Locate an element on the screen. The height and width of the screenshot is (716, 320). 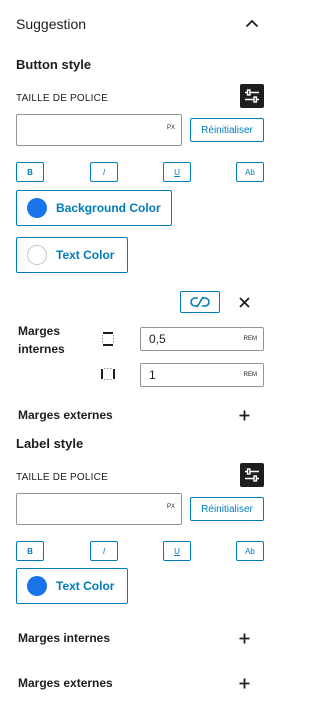
link-off-icon is located at coordinates (200, 302).